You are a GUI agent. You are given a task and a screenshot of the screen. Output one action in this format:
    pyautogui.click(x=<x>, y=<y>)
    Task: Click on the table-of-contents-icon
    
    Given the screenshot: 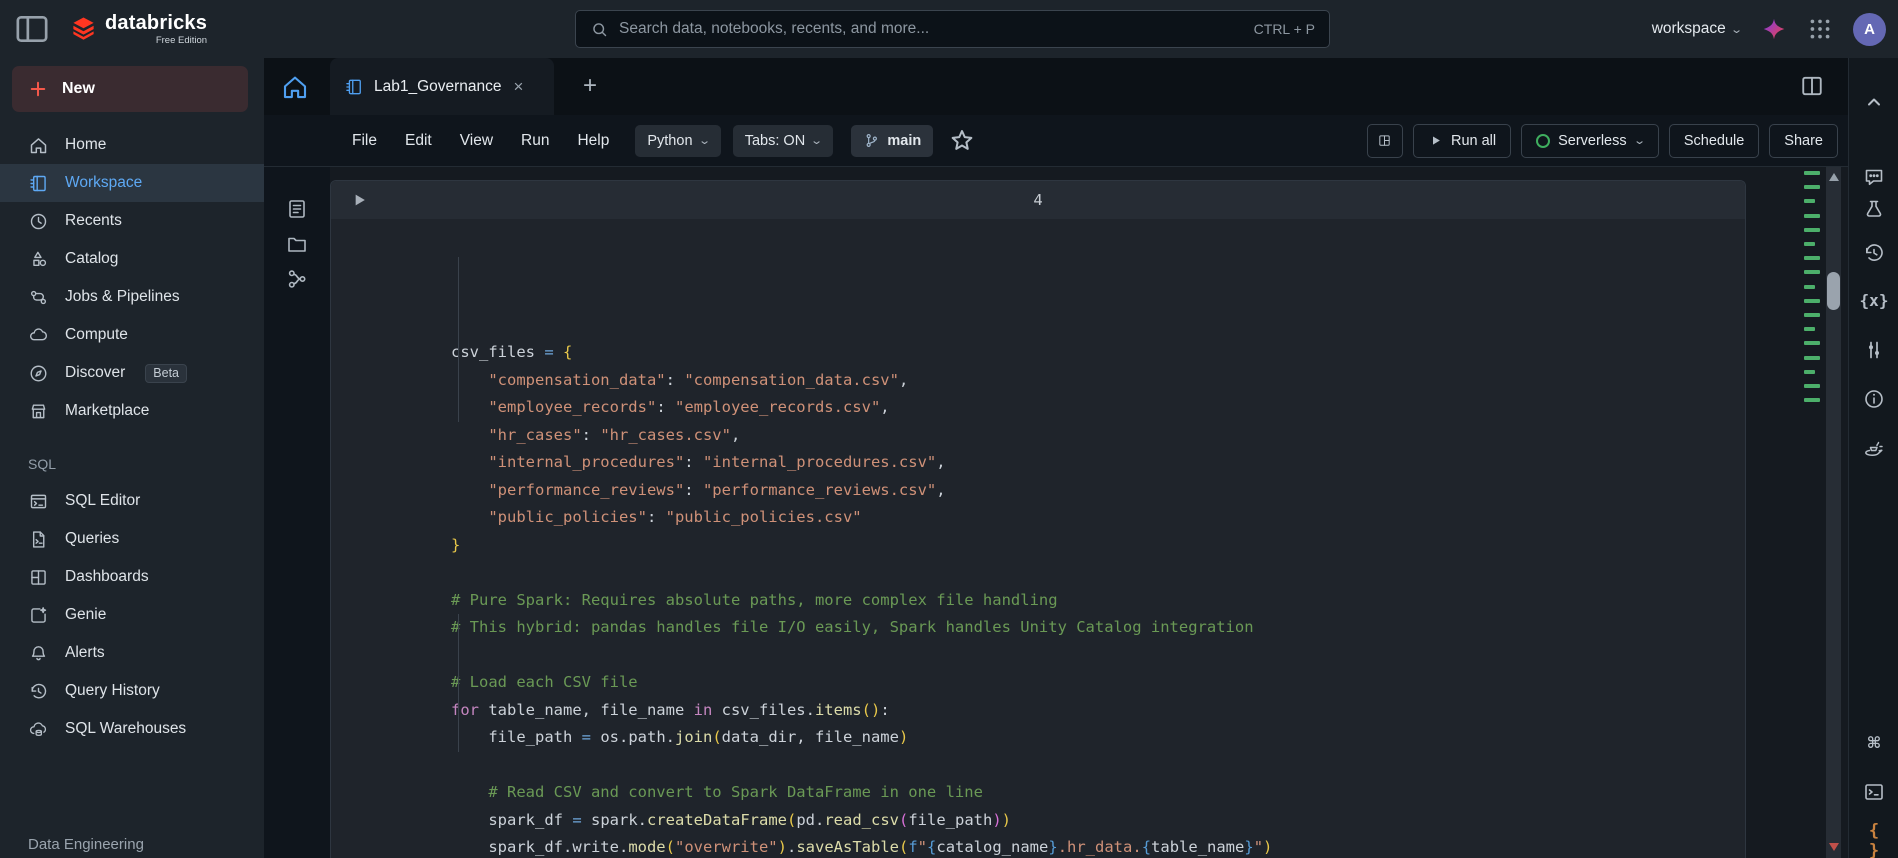 What is the action you would take?
    pyautogui.click(x=297, y=209)
    